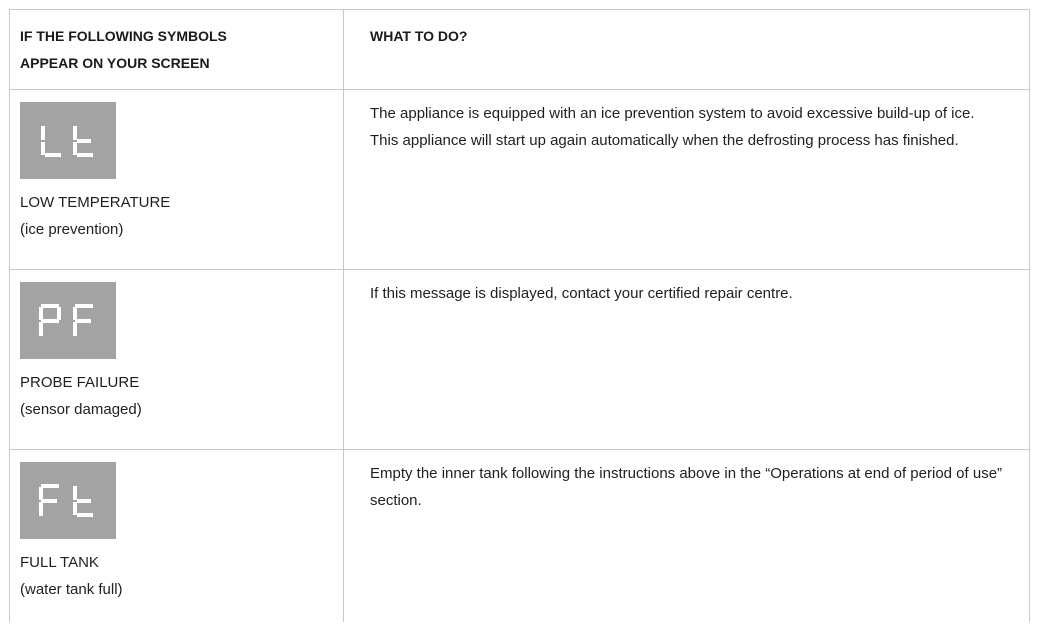 The image size is (1045, 637). Describe the element at coordinates (419, 36) in the screenshot. I see `header-what-to-do: WHAT TO DO?` at that location.